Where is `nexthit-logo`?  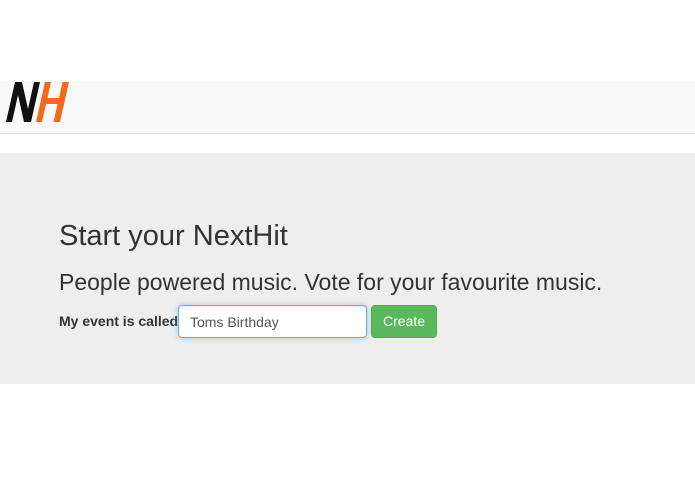
nexthit-logo is located at coordinates (39, 102).